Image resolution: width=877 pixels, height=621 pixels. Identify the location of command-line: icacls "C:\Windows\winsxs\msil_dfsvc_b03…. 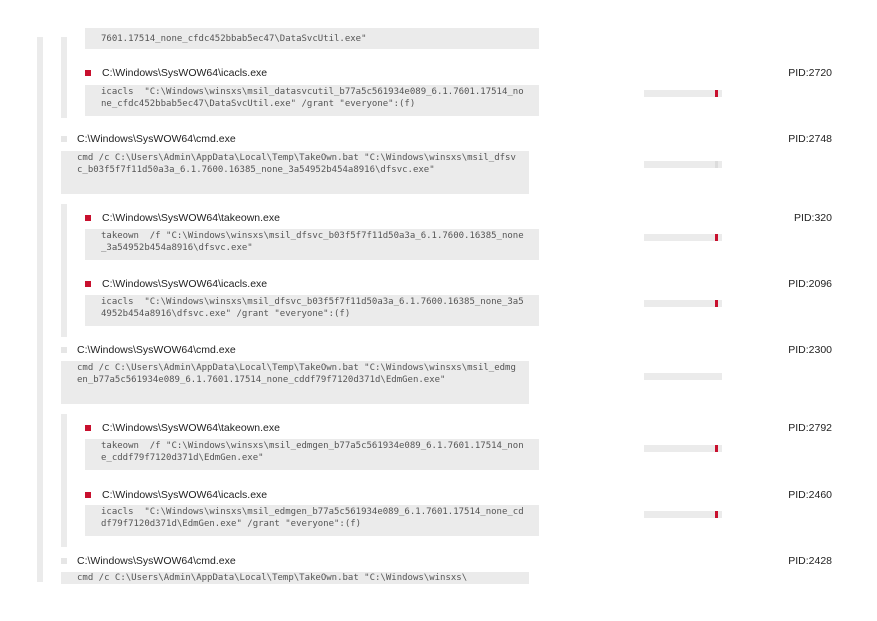
(312, 310).